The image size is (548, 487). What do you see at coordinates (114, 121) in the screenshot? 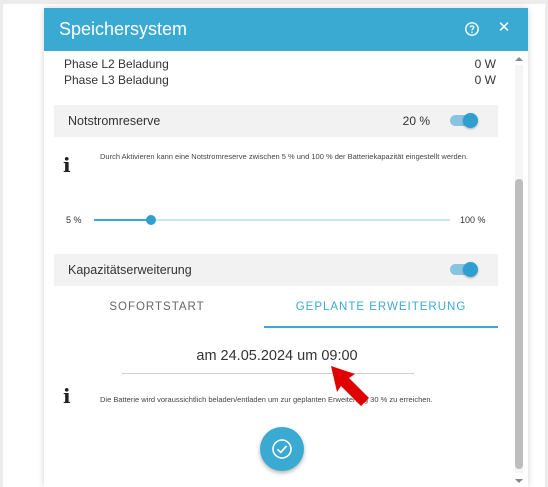
I see `notstrom-label: Notstromreserve` at bounding box center [114, 121].